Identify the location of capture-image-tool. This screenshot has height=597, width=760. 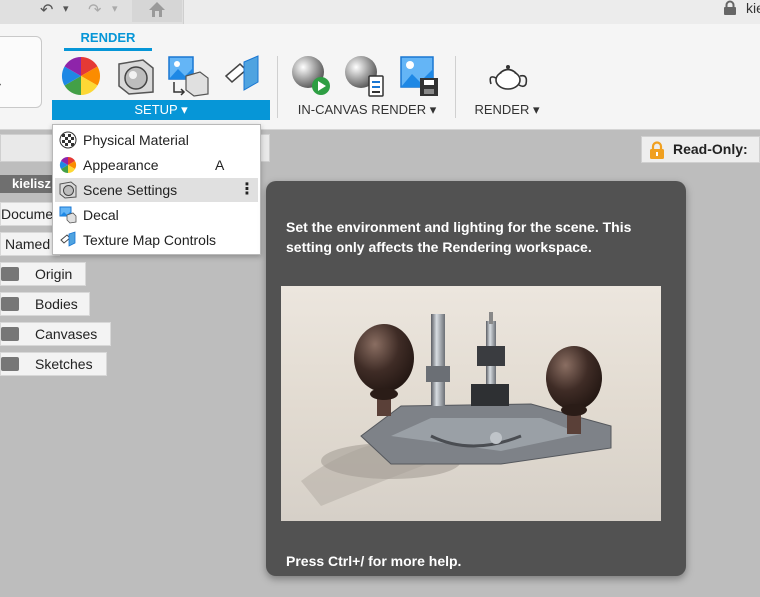
(419, 76).